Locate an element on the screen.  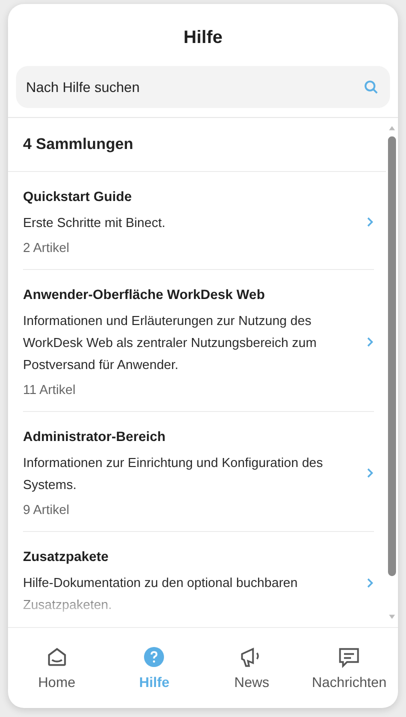
collection-title: Zusatzpakete is located at coordinates (66, 556).